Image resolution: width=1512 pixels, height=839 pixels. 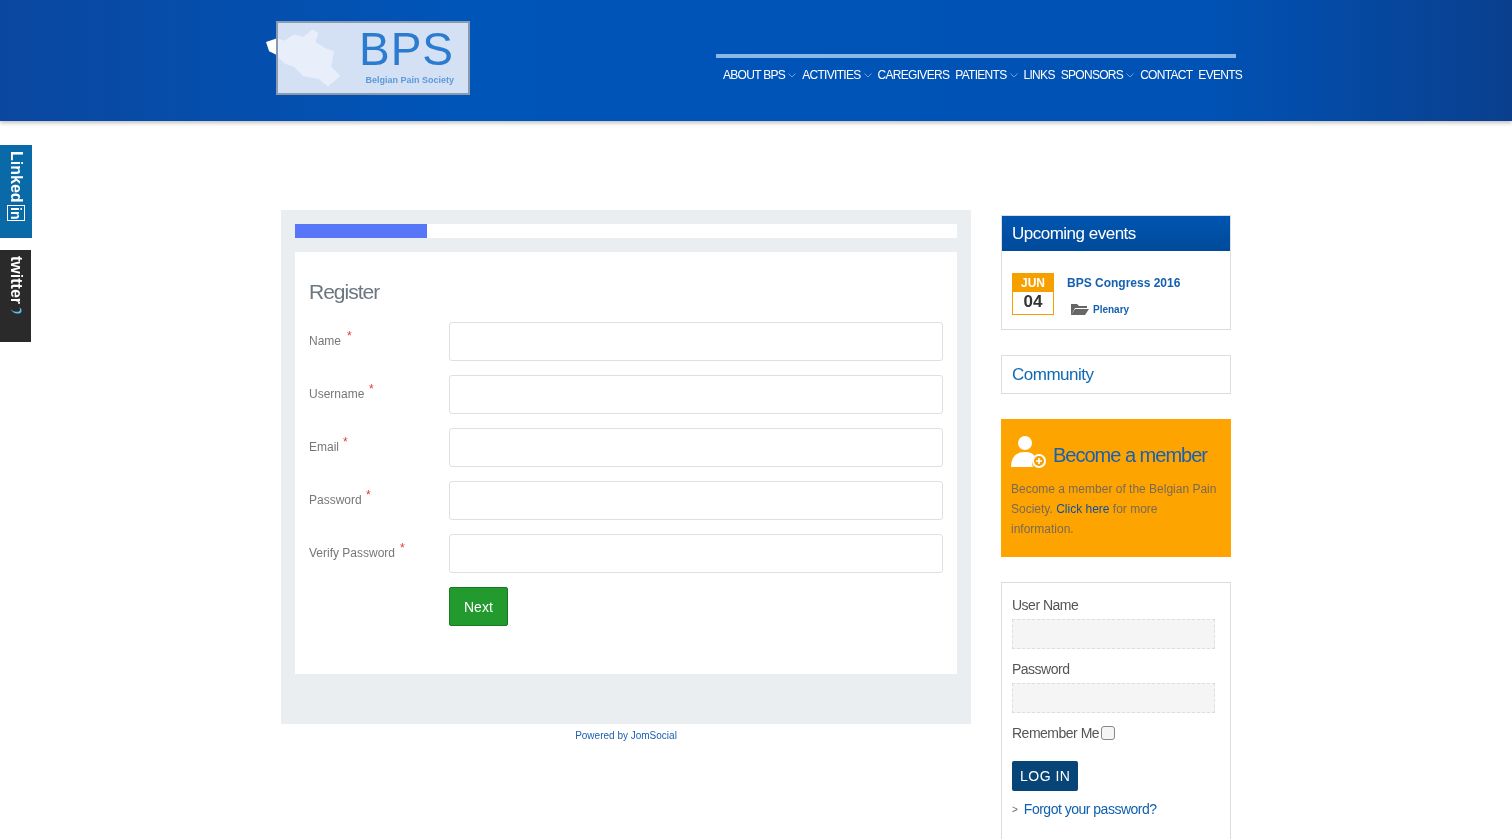 I want to click on linkedin-tab: Linked in, so click(x=16, y=191).